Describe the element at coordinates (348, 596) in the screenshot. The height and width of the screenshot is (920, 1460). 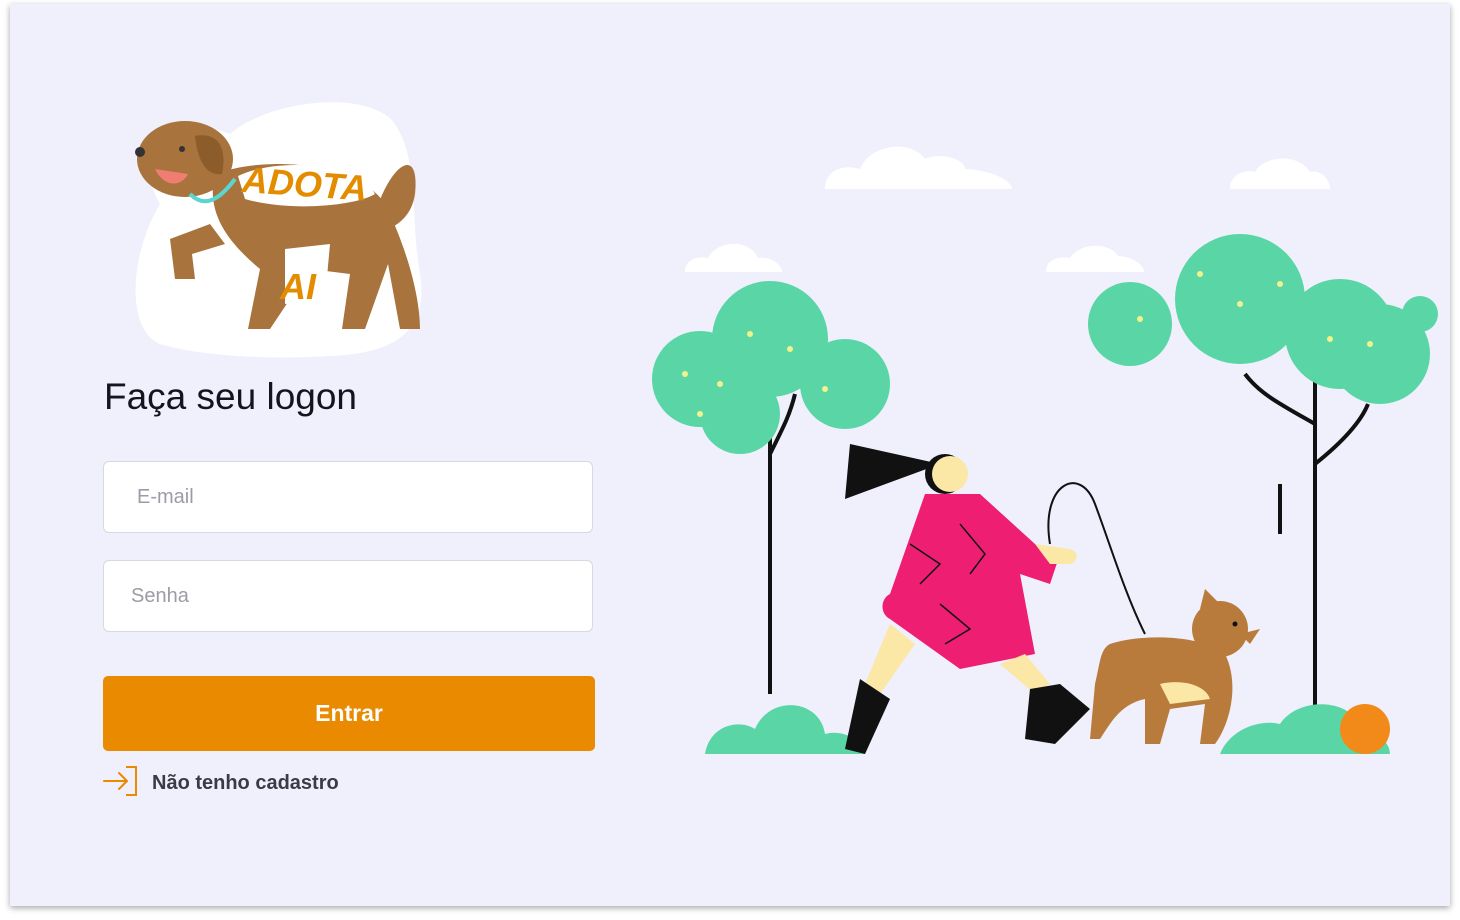
I see `password-field` at that location.